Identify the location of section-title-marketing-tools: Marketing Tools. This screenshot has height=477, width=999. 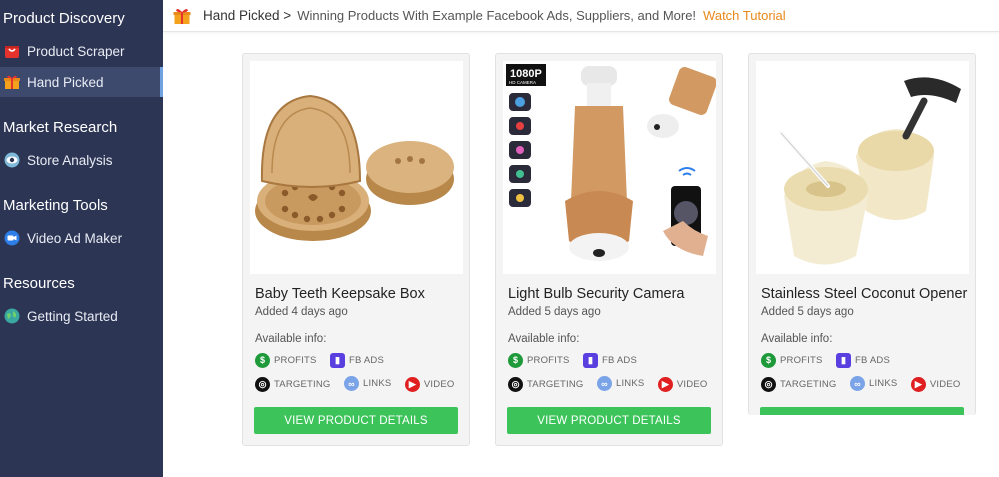
(55, 205).